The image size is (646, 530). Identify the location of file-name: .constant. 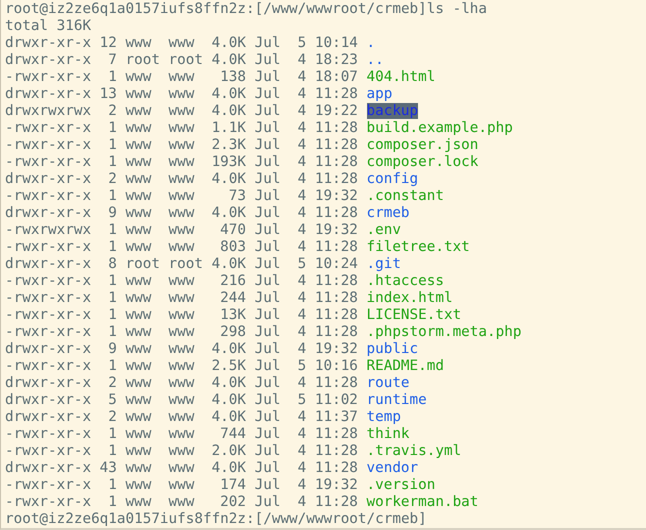
(405, 196).